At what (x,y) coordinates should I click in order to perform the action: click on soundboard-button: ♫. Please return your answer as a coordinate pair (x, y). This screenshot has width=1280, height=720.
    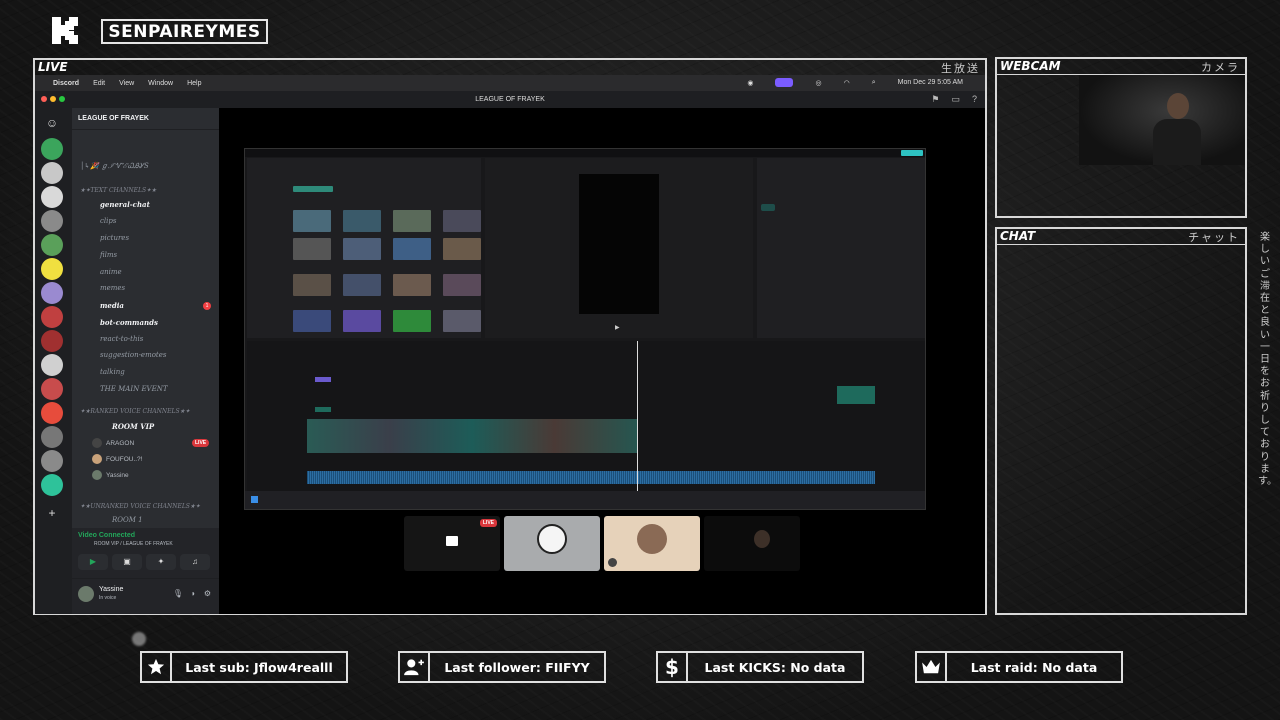
    Looking at the image, I should click on (195, 562).